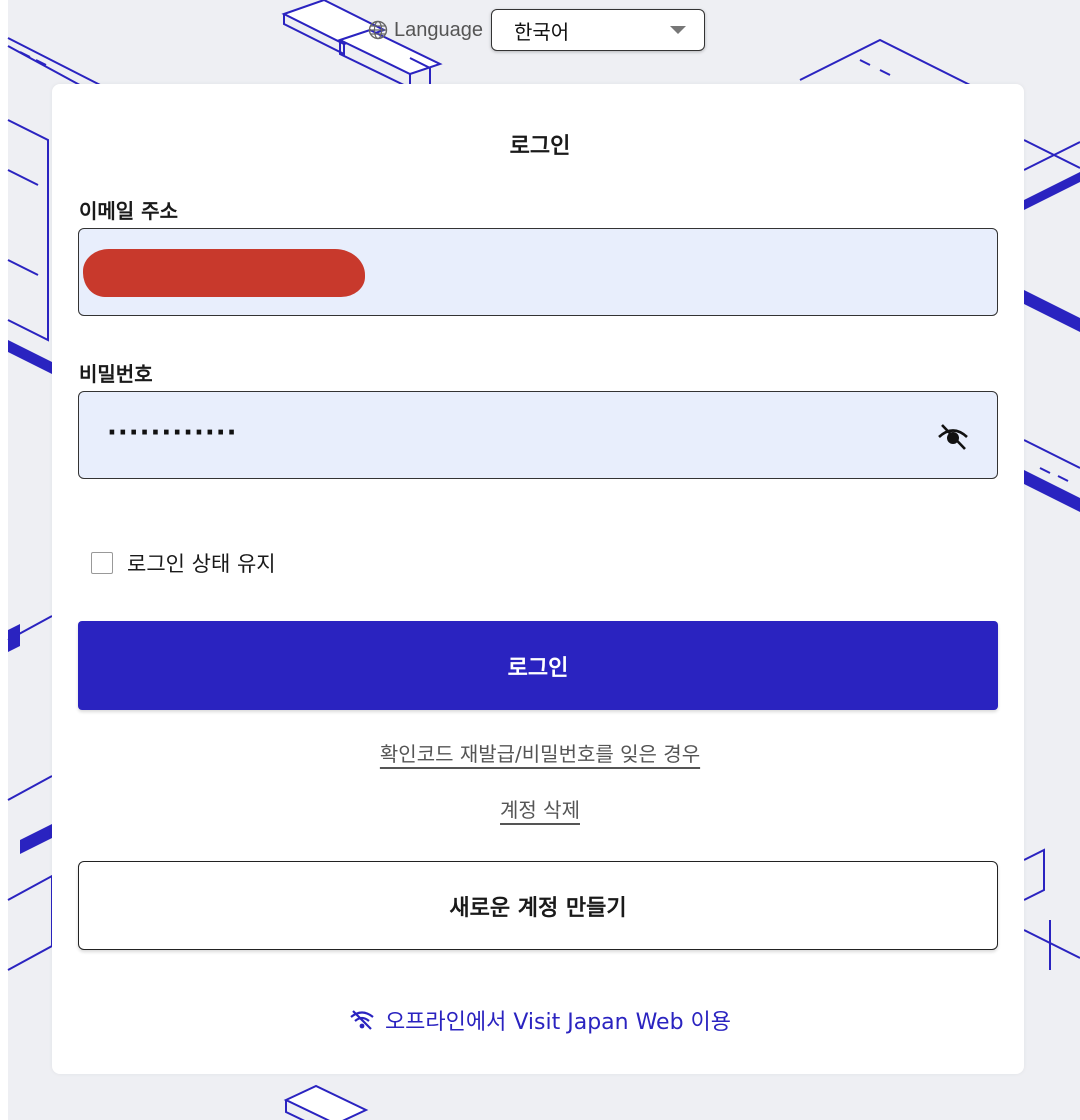 This screenshot has height=1120, width=1080. I want to click on delete-link-row: 계정 삭제, so click(540, 808).